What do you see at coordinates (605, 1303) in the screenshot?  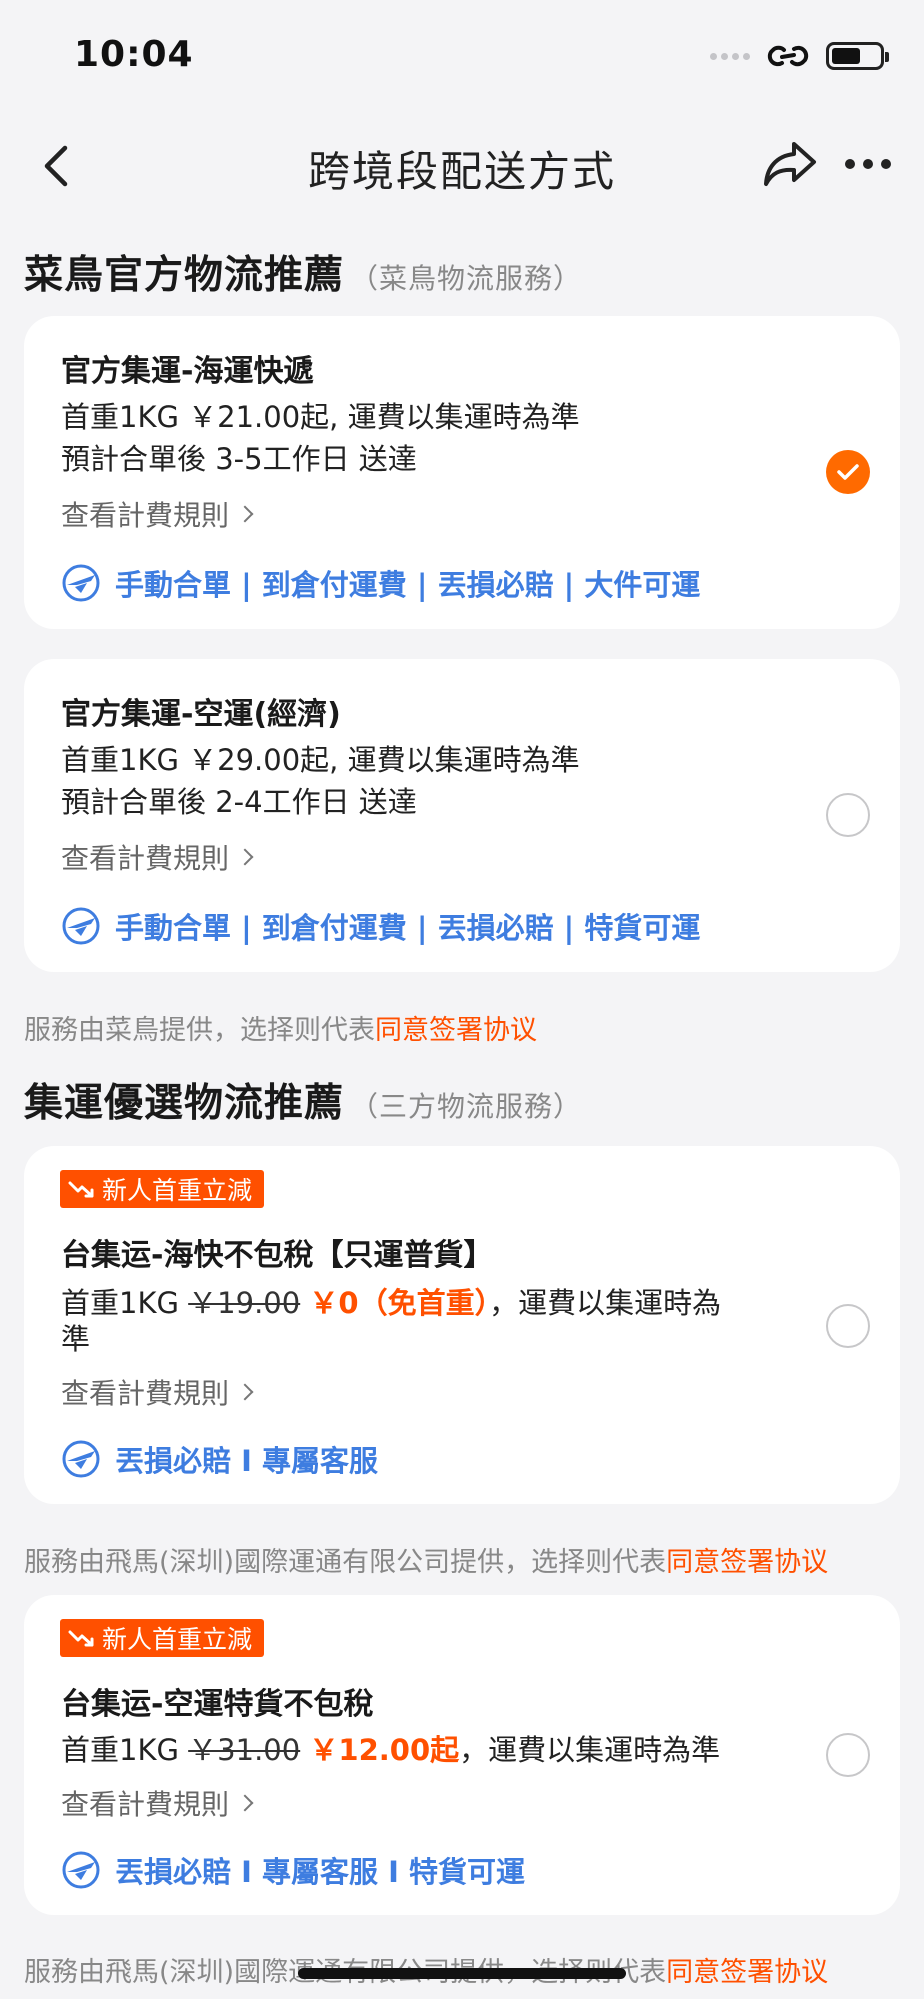 I see `price-suffix: ，運費以集運時為` at bounding box center [605, 1303].